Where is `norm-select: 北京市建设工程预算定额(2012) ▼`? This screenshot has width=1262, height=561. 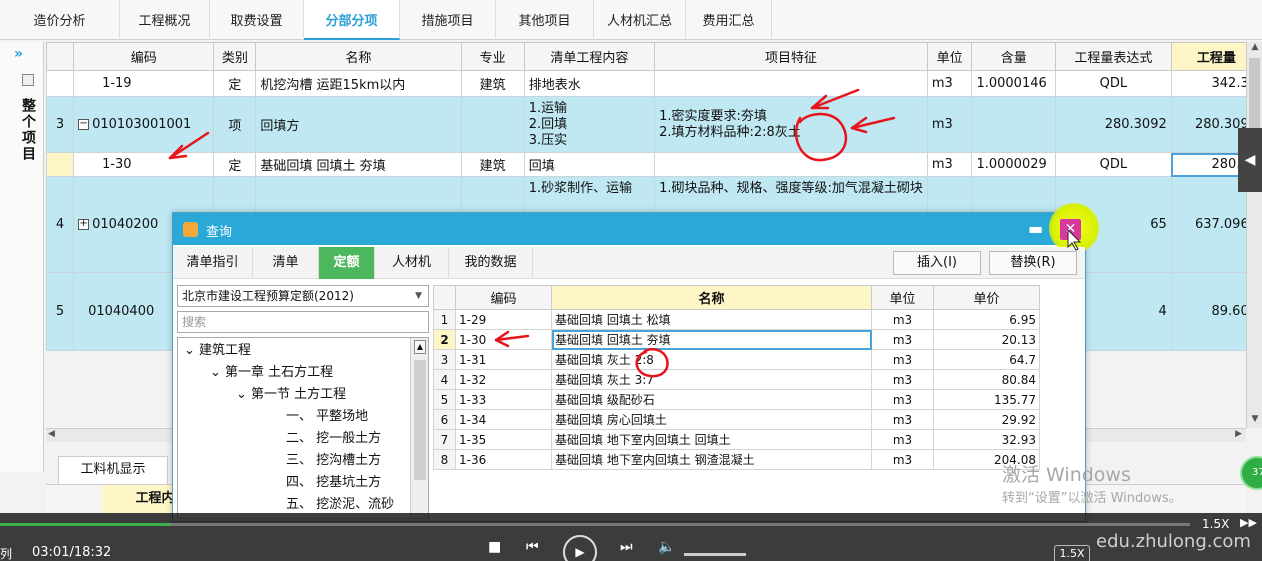 norm-select: 北京市建设工程预算定额(2012) ▼ is located at coordinates (303, 296).